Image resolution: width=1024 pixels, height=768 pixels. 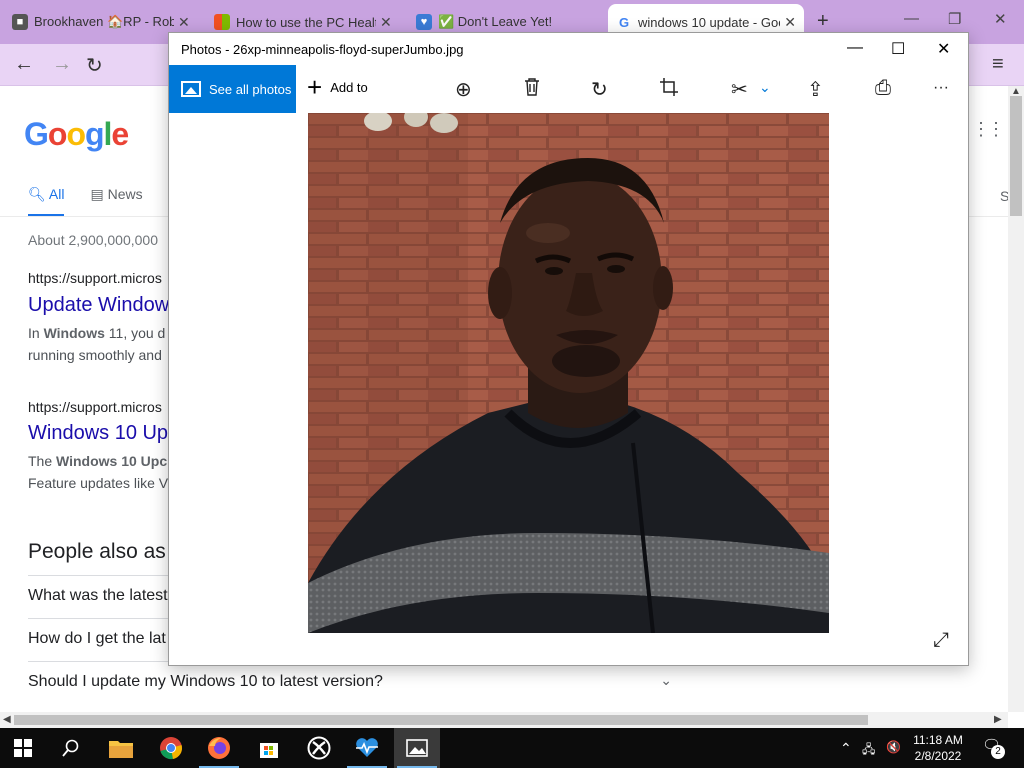 What do you see at coordinates (441, 720) in the screenshot?
I see `horizontal-scroll-thumb` at bounding box center [441, 720].